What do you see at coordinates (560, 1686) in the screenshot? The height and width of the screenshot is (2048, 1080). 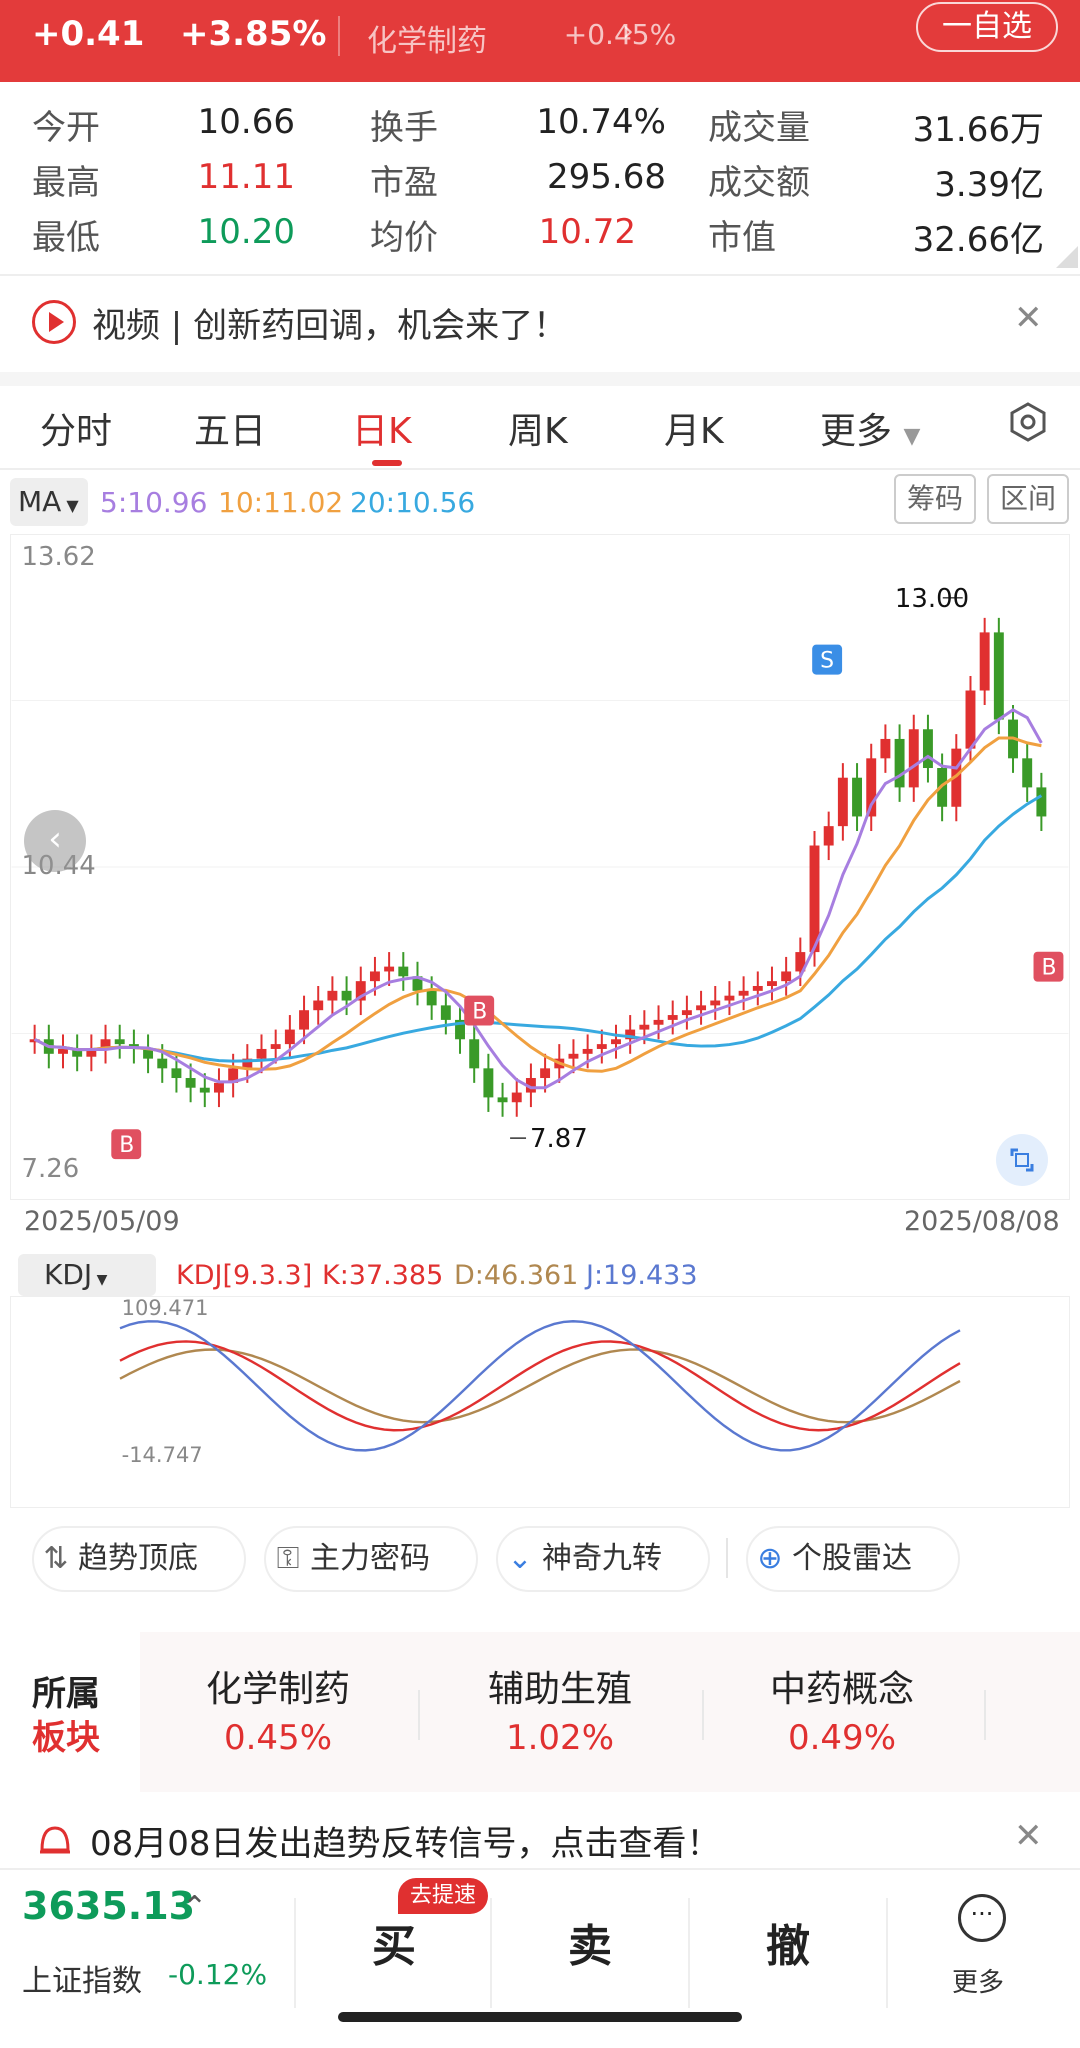 I see `sector-item-name: 辅助生殖` at bounding box center [560, 1686].